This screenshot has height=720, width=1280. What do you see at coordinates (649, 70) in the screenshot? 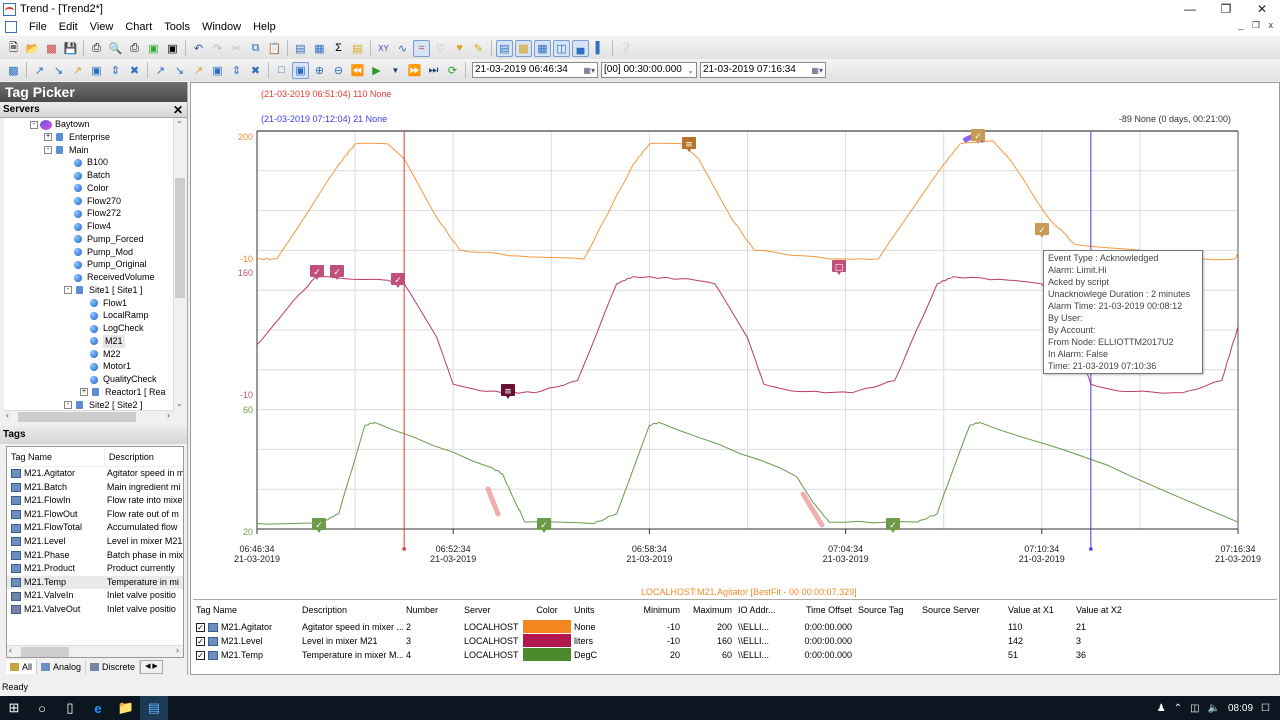
I see `duration-select: [00] 00:30:00.000 ⌄` at bounding box center [649, 70].